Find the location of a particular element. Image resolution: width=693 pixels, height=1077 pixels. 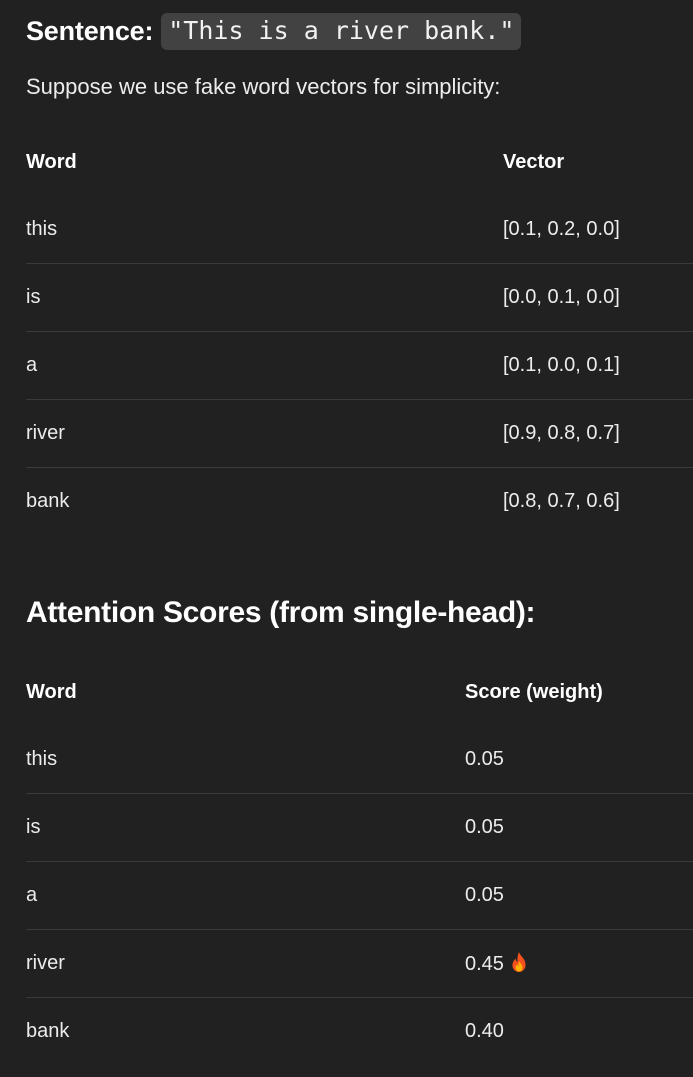

table-header-row: Word Vector is located at coordinates (359, 162).